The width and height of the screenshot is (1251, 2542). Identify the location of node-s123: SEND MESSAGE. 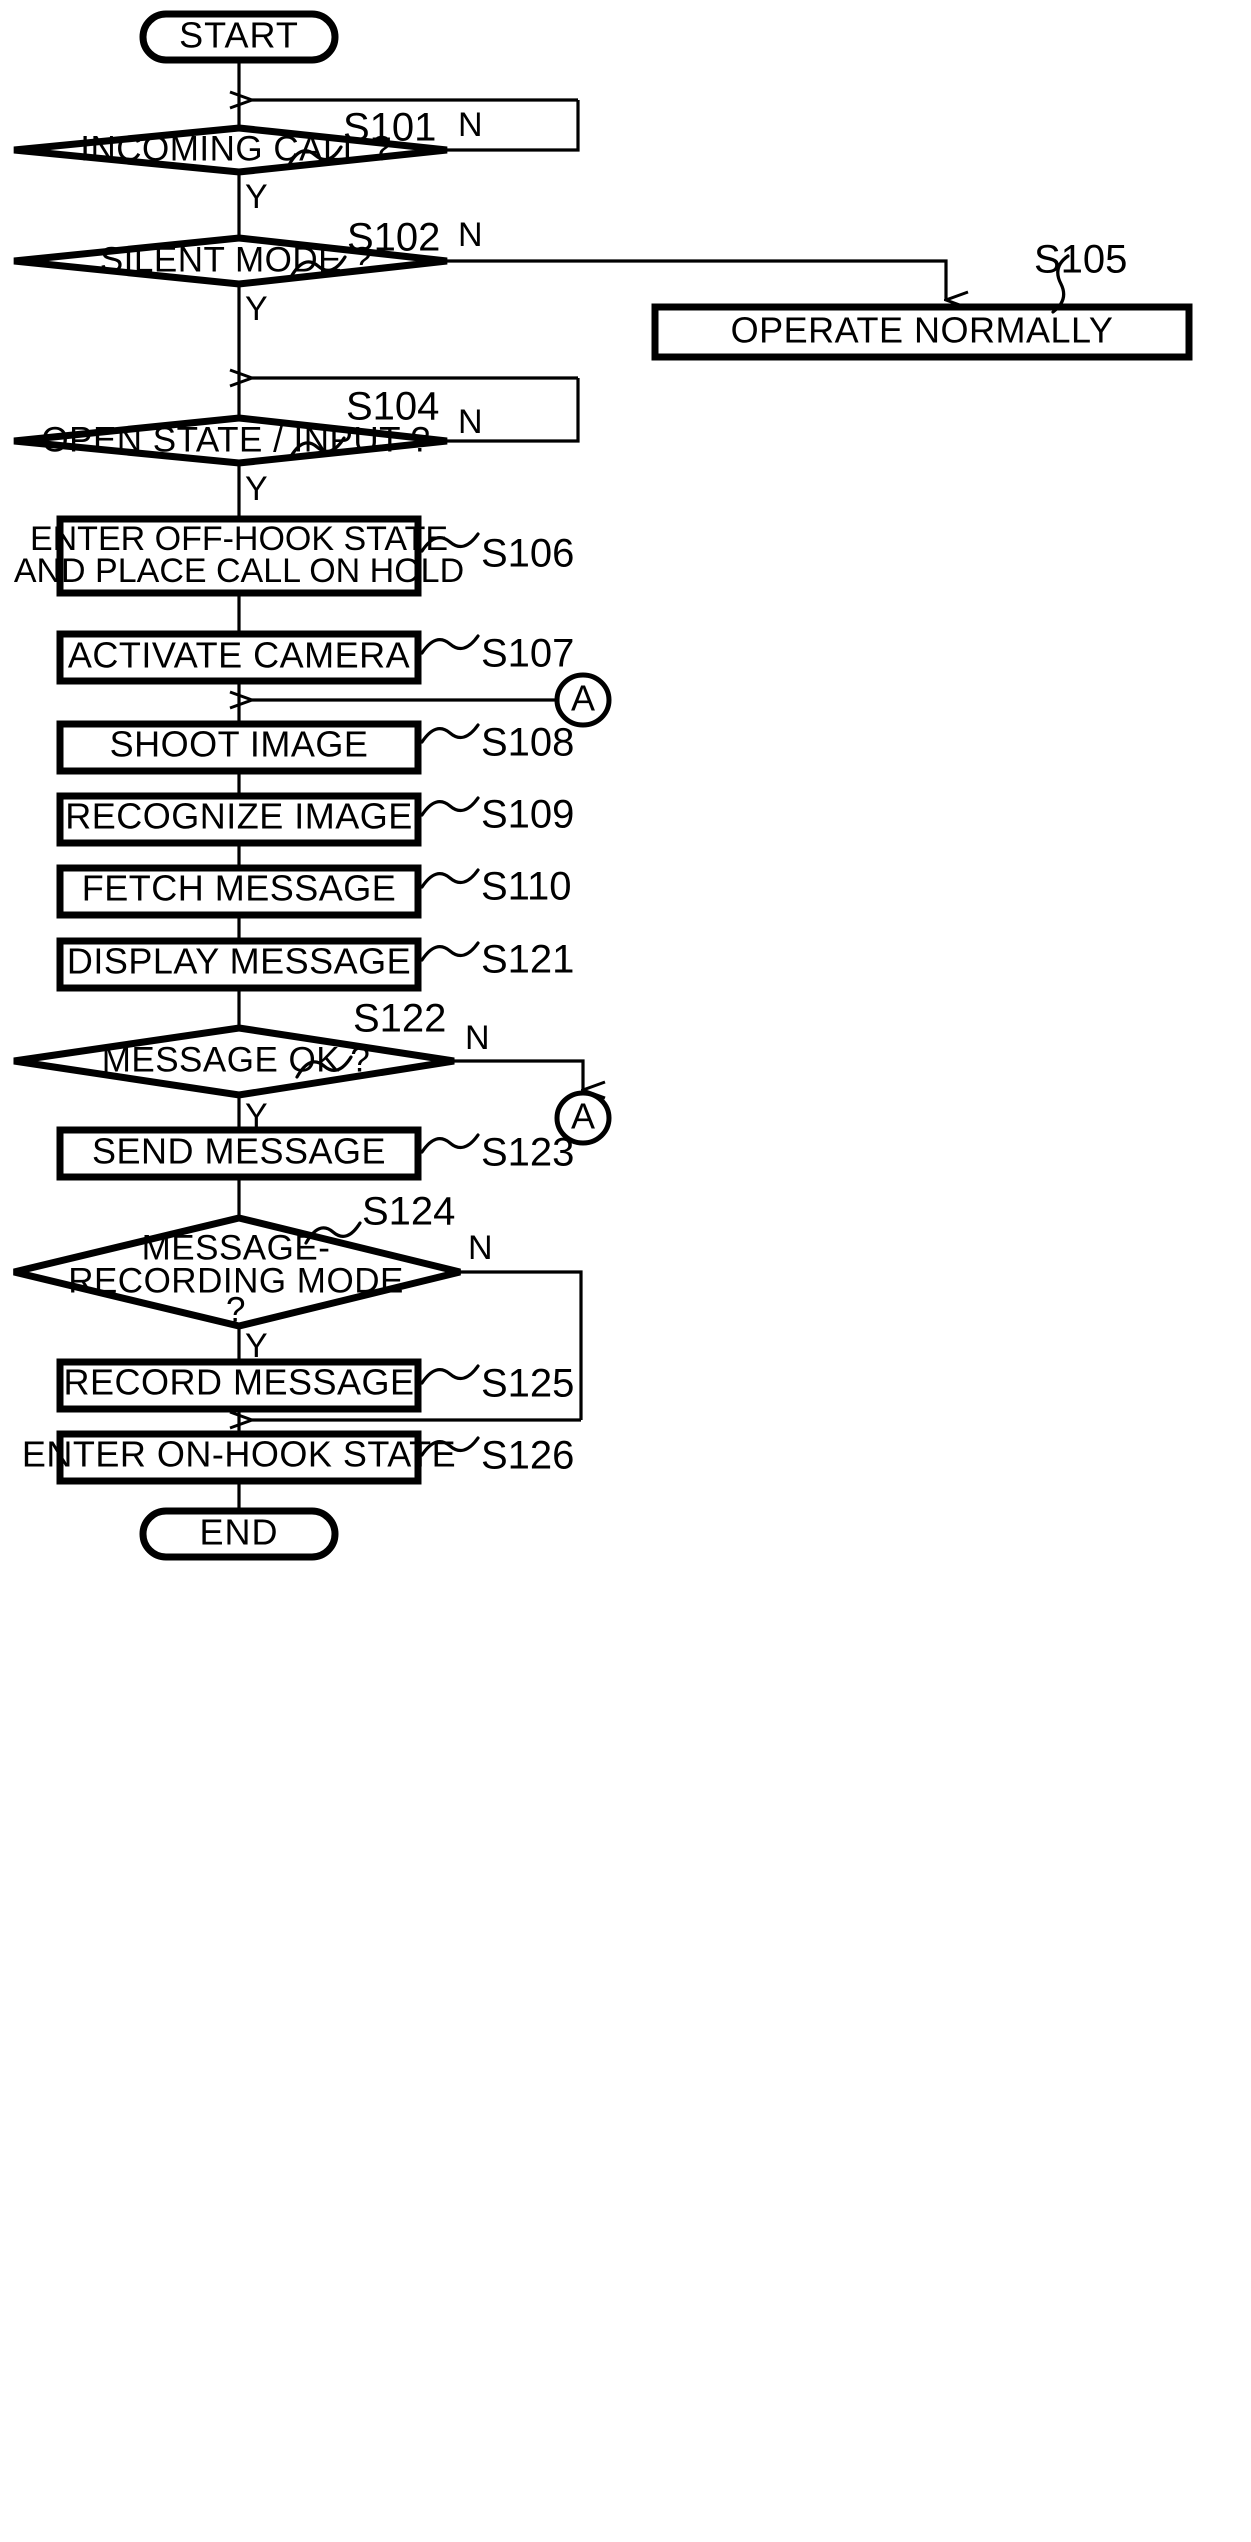
(239, 1153).